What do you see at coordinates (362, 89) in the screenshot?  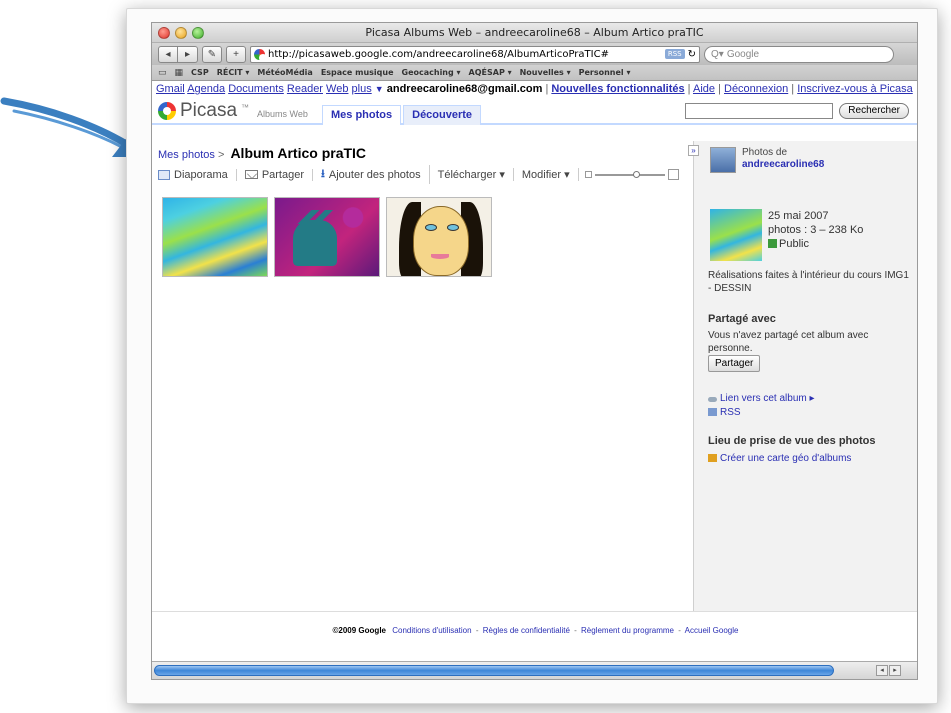 I see `gbar-plus: plus` at bounding box center [362, 89].